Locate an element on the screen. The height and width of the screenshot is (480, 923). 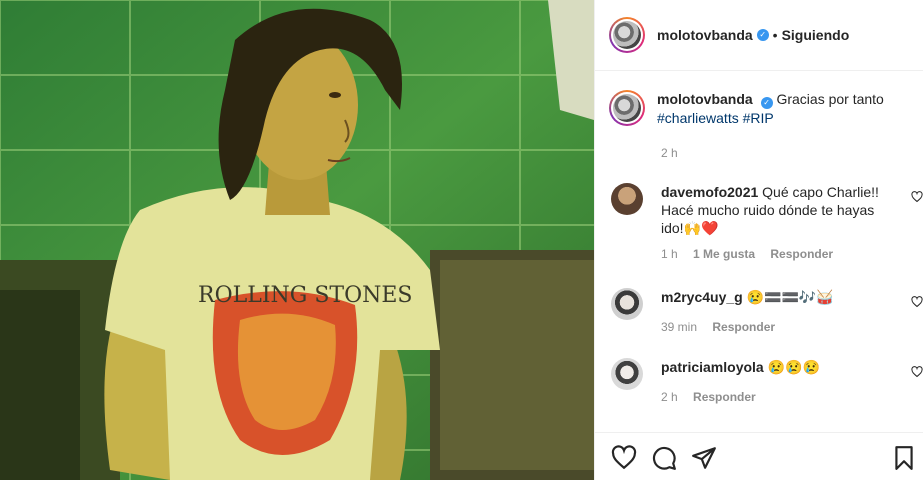
post-header: molotovbanda ✓ • Siguiendo is located at coordinates (759, 35).